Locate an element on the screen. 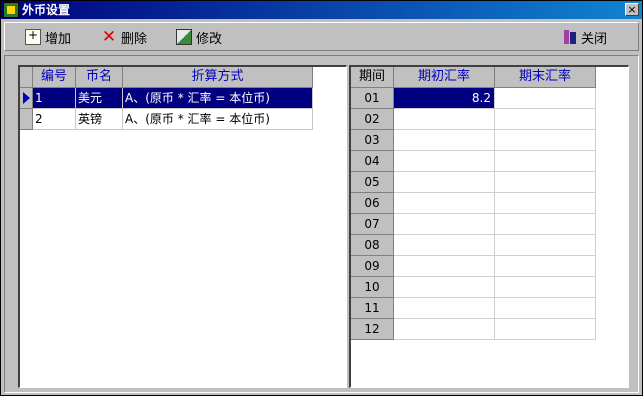  edit-button: 修改 is located at coordinates (199, 37).